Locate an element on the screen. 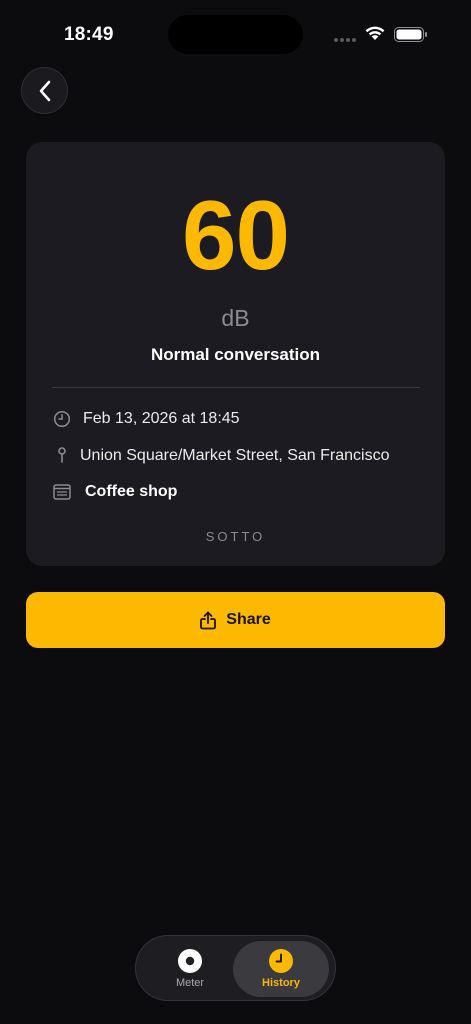 This screenshot has height=1024, width=471. decibel-value: 60 is located at coordinates (235, 235).